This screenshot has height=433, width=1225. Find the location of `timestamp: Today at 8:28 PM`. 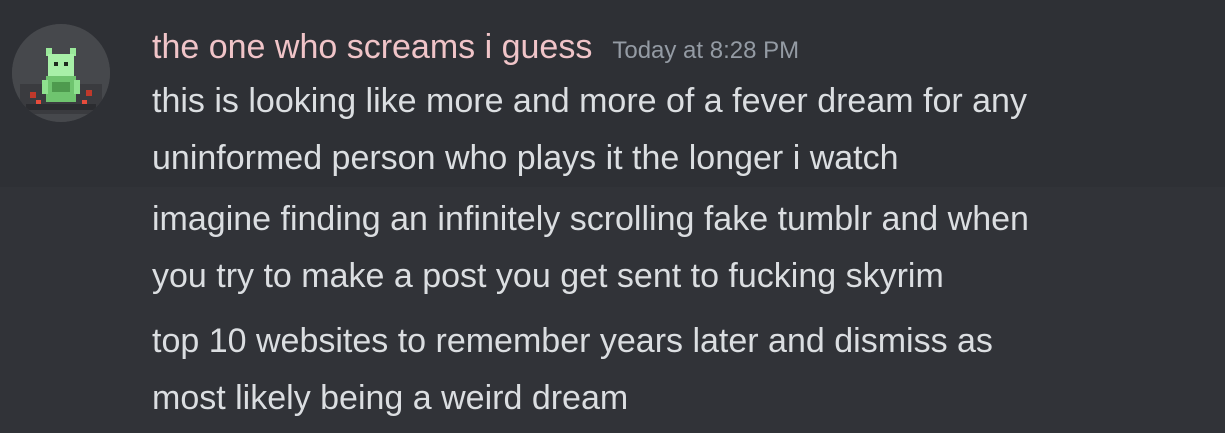

timestamp: Today at 8:28 PM is located at coordinates (705, 51).